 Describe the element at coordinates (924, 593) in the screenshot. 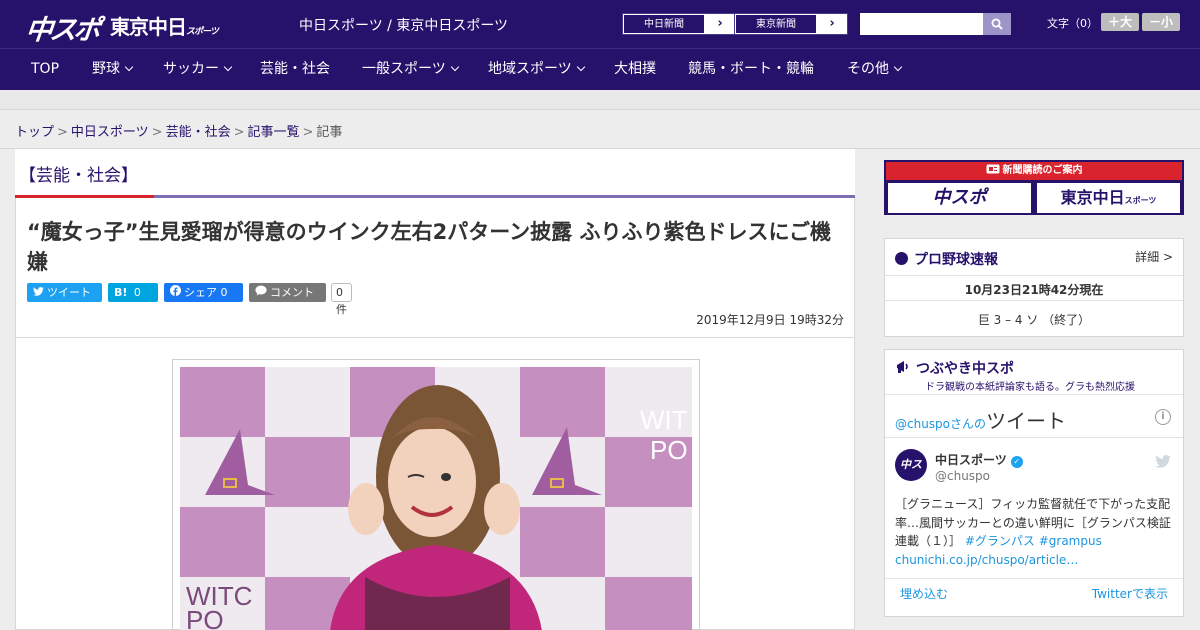

I see `embed-link: 埋め込む` at that location.